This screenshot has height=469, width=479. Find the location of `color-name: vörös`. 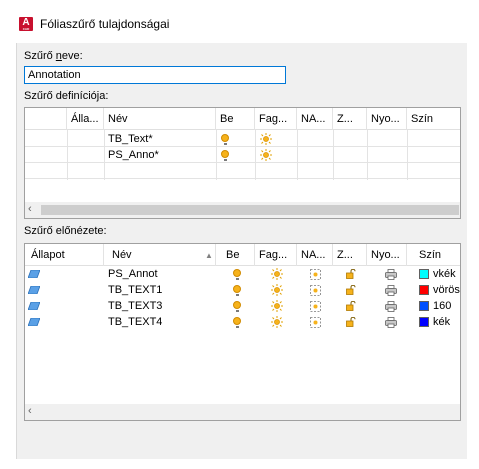

color-name: vörös is located at coordinates (446, 290).